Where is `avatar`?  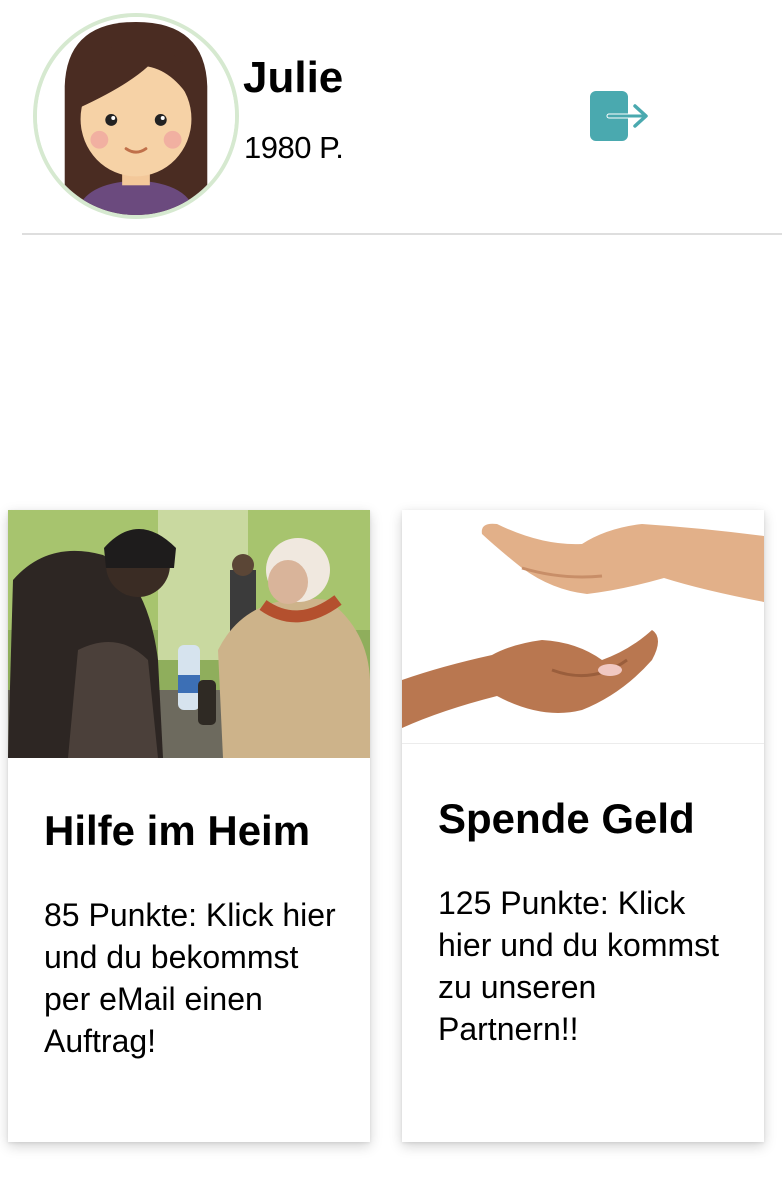
avatar is located at coordinates (136, 116).